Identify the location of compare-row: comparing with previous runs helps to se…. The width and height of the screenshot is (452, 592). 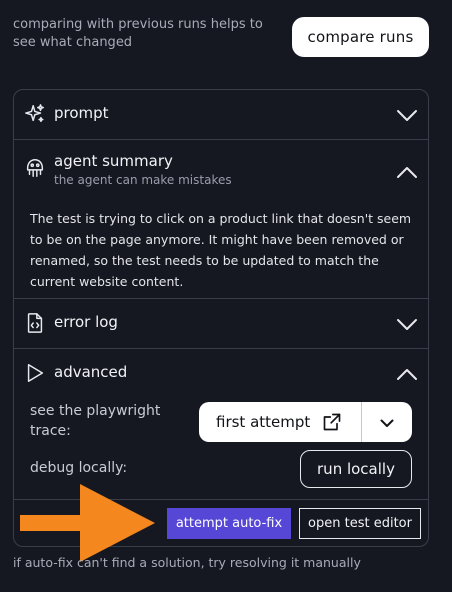
(226, 40).